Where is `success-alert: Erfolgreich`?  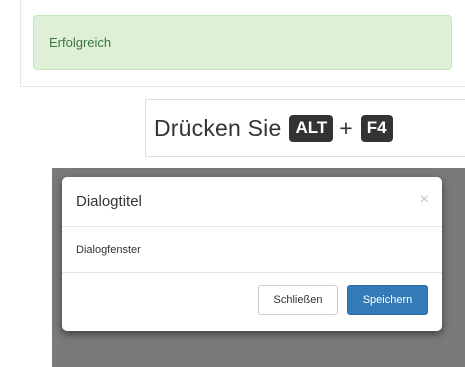 success-alert: Erfolgreich is located at coordinates (242, 42).